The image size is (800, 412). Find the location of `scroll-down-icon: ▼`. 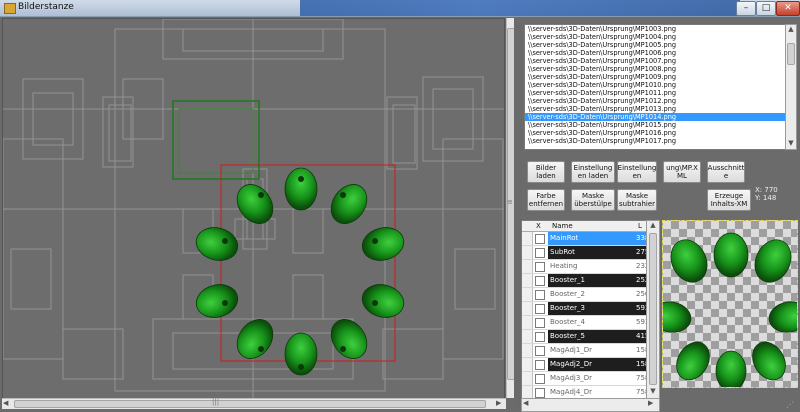

scroll-down-icon: ▼ is located at coordinates (791, 143).